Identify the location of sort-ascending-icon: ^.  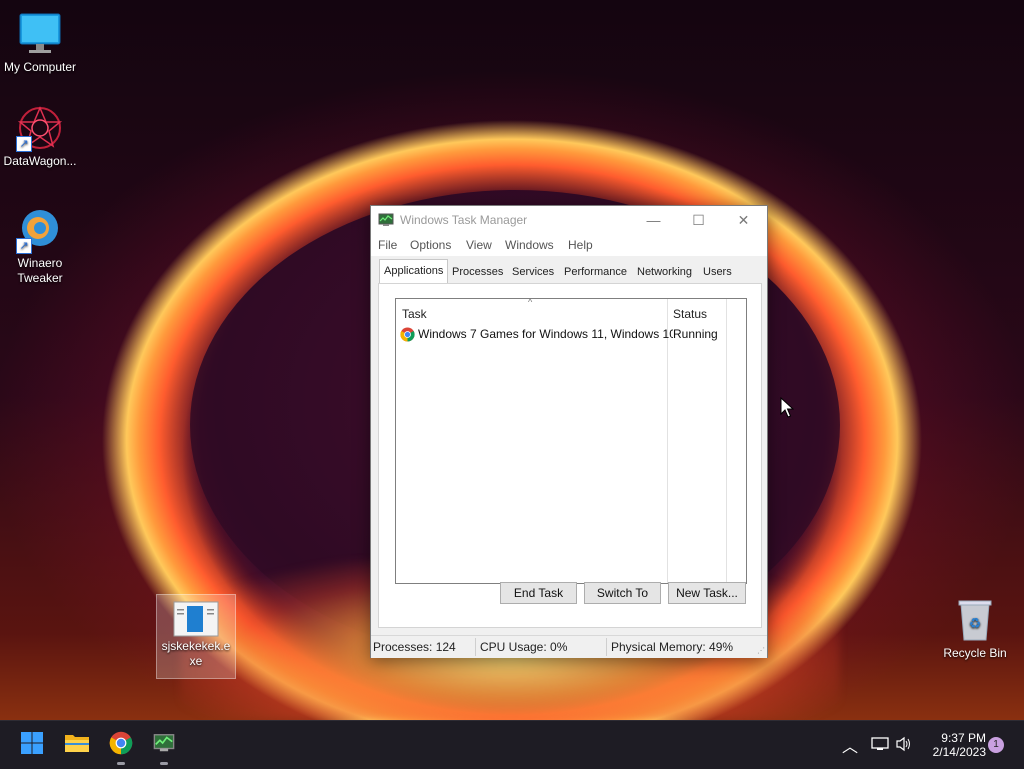
(530, 302).